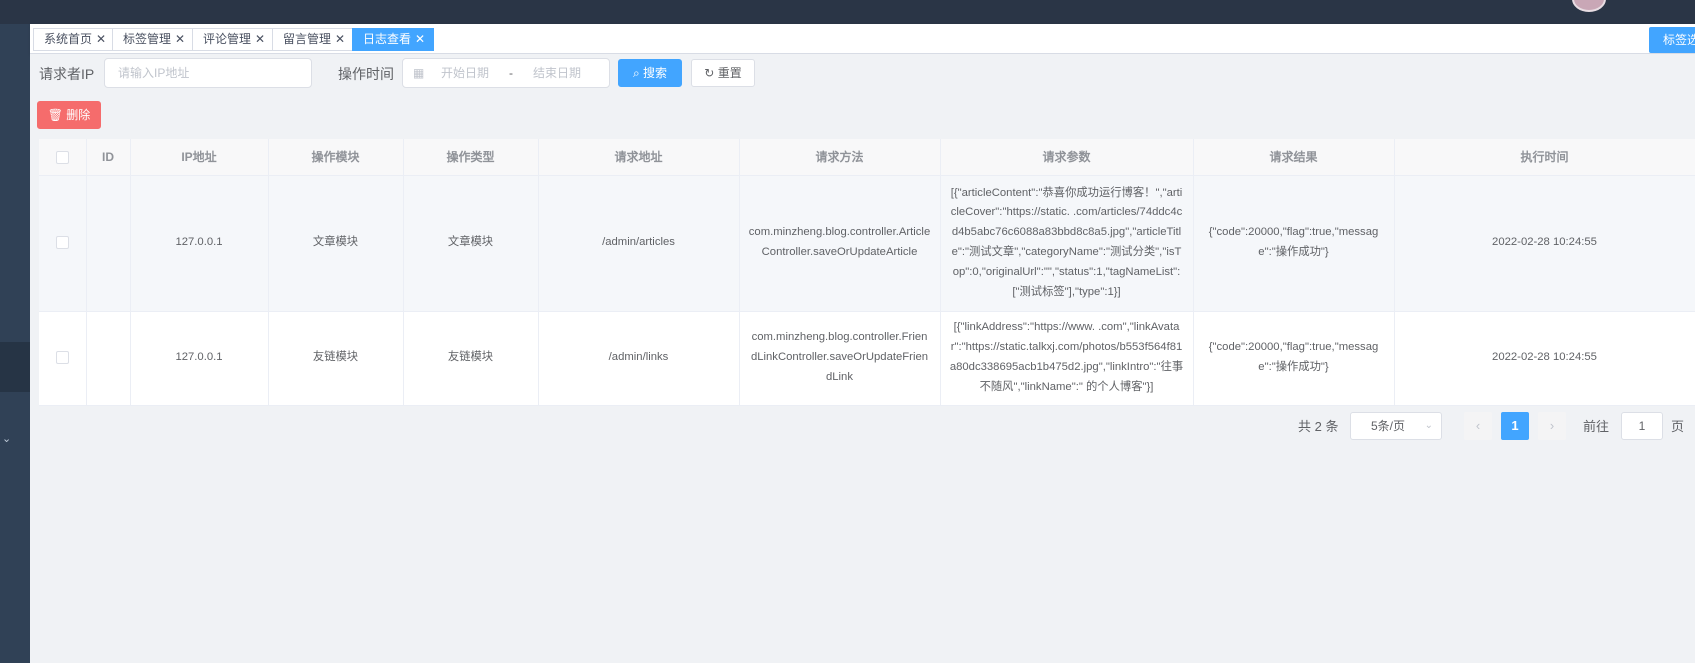 This screenshot has width=1695, height=663. What do you see at coordinates (15, 367) in the screenshot?
I see `sidebar-active-item` at bounding box center [15, 367].